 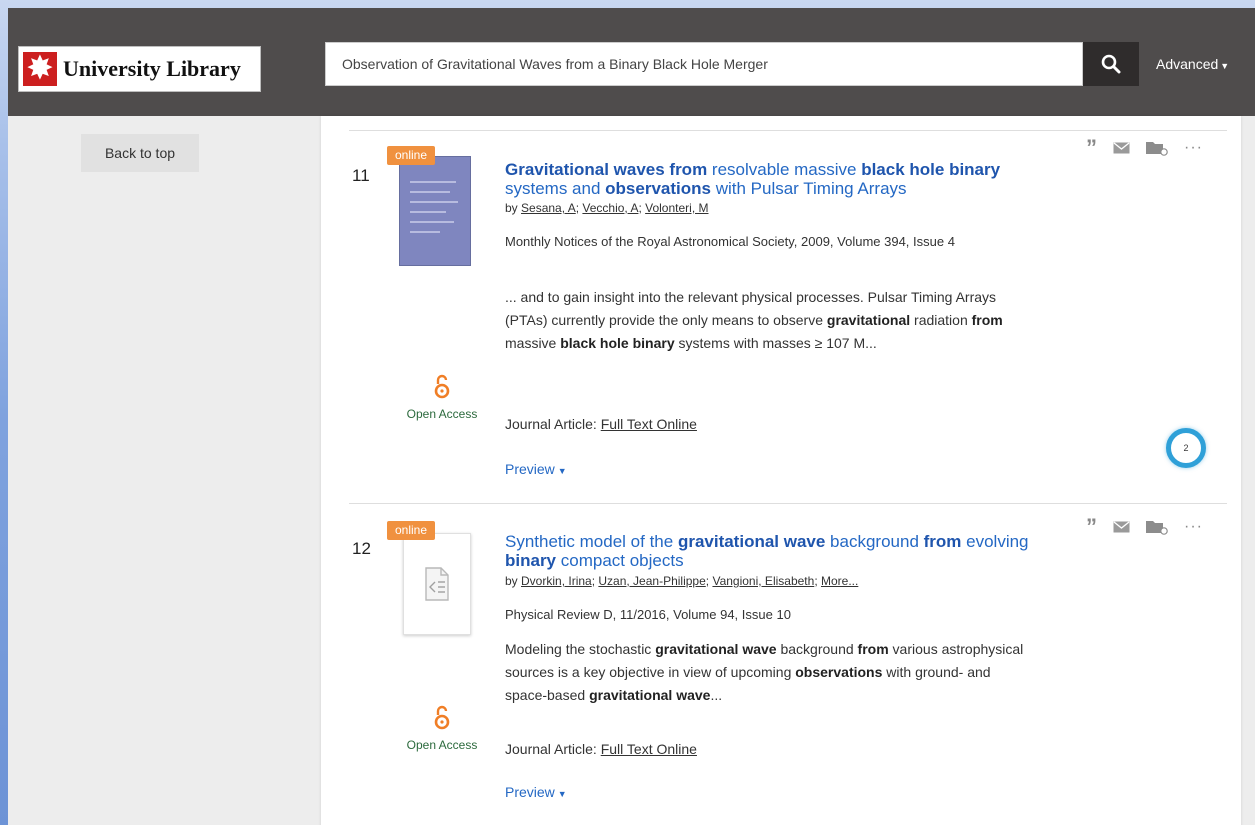 What do you see at coordinates (874, 541) in the screenshot?
I see `title-segment: background` at bounding box center [874, 541].